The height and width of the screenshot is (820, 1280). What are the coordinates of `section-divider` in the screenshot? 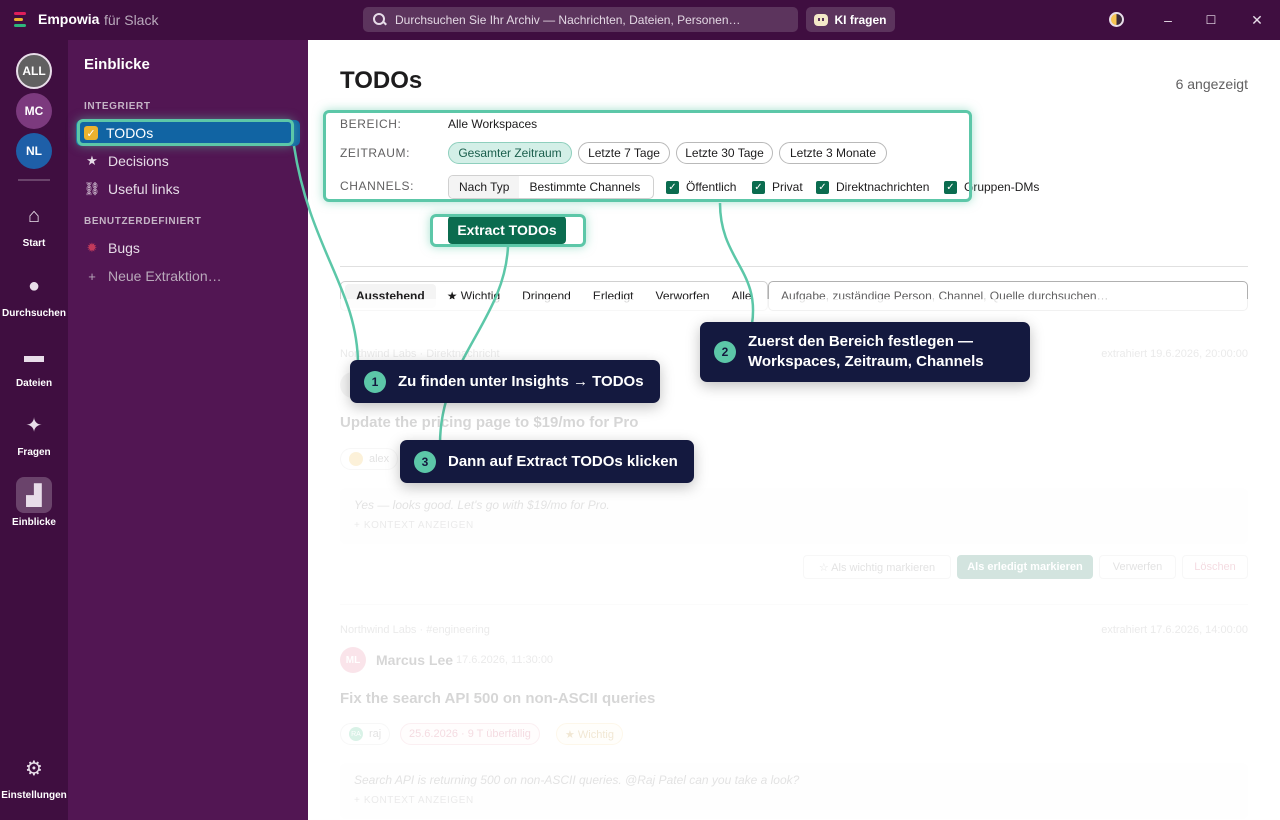 It's located at (794, 266).